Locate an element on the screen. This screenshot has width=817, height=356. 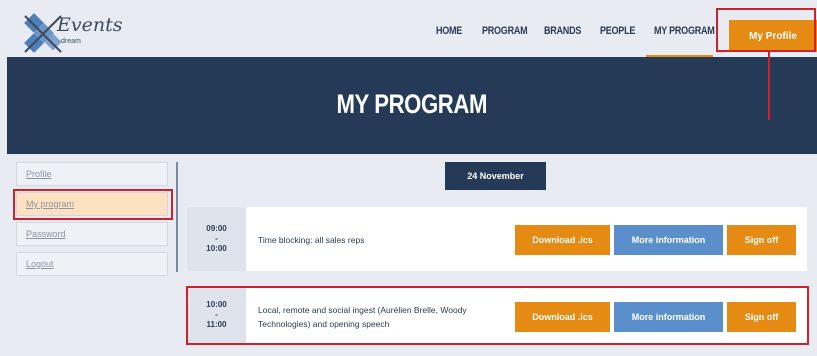
more-information-button: More information is located at coordinates (668, 240).